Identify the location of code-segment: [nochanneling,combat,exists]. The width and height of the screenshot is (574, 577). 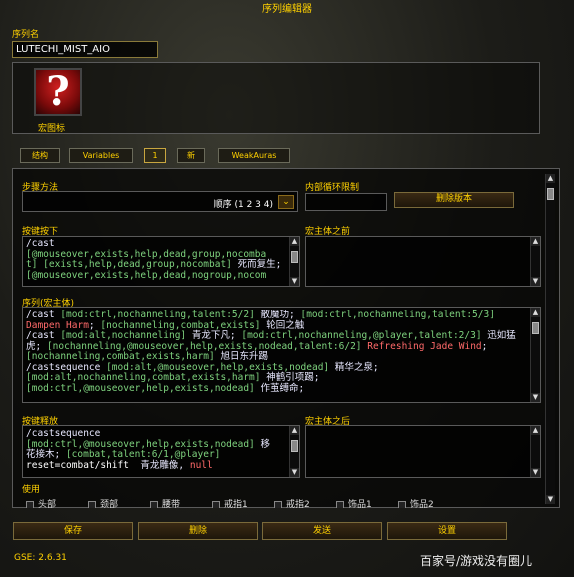
(180, 325).